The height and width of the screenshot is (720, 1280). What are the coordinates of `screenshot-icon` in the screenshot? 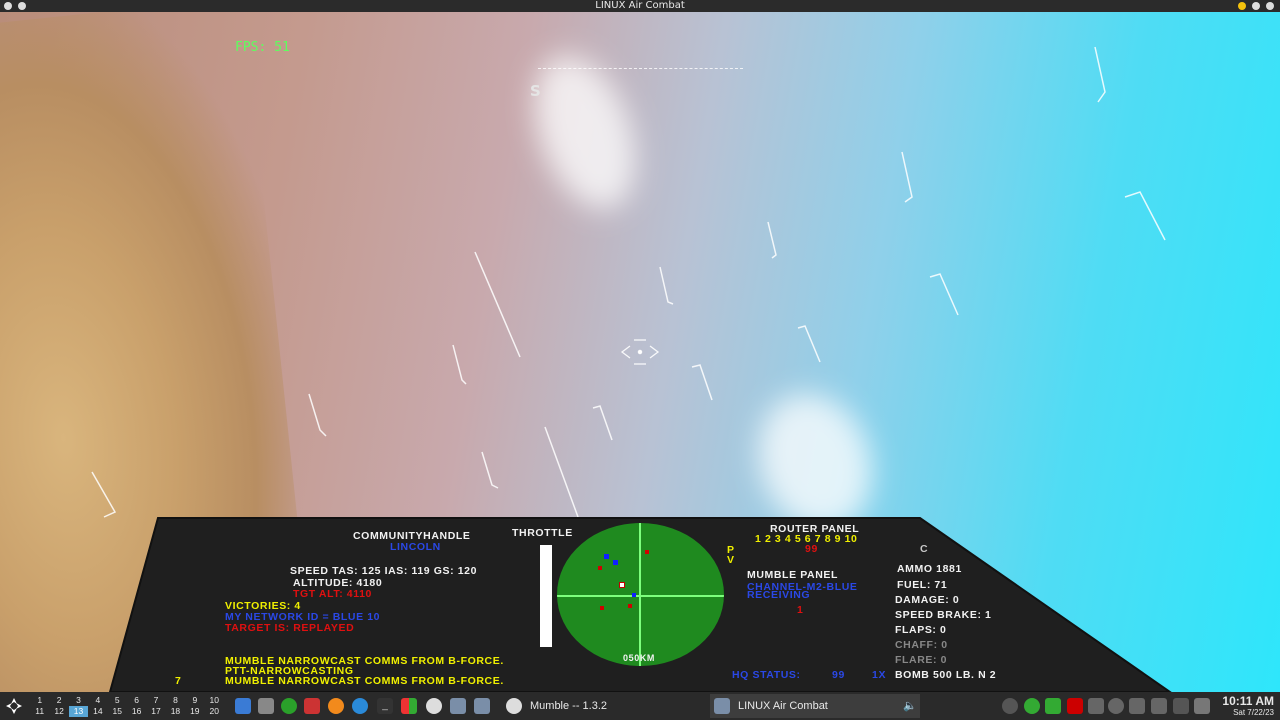 It's located at (266, 706).